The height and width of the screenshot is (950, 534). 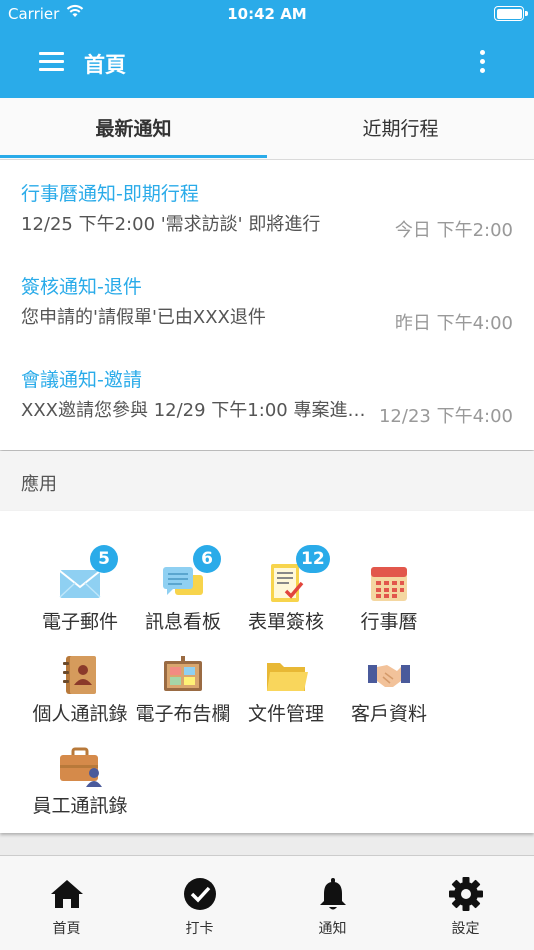 I want to click on notification-time: 昨日 下午4:00, so click(x=453, y=323).